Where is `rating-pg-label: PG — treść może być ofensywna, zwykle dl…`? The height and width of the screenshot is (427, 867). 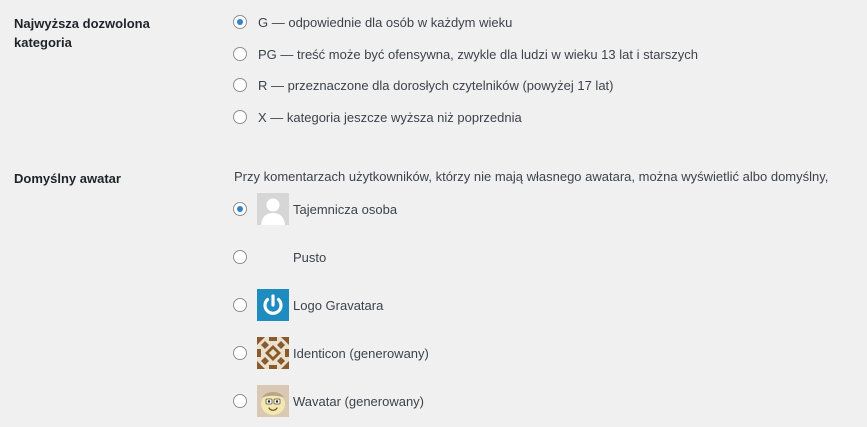
rating-pg-label: PG — treść może być ofensywna, zwykle dl… is located at coordinates (478, 54).